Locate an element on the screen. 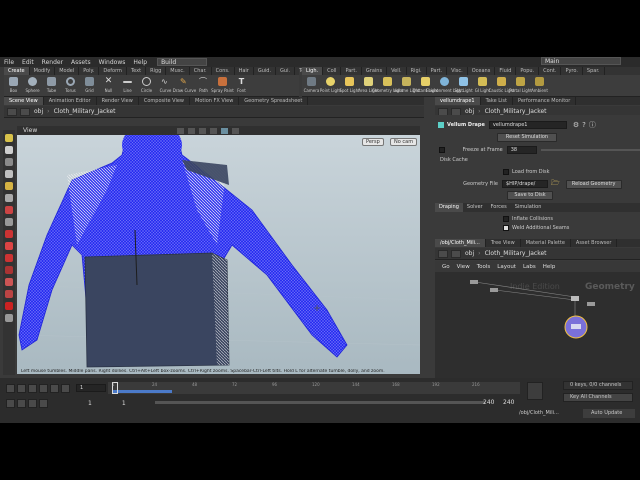  scale-icon is located at coordinates (9, 186).